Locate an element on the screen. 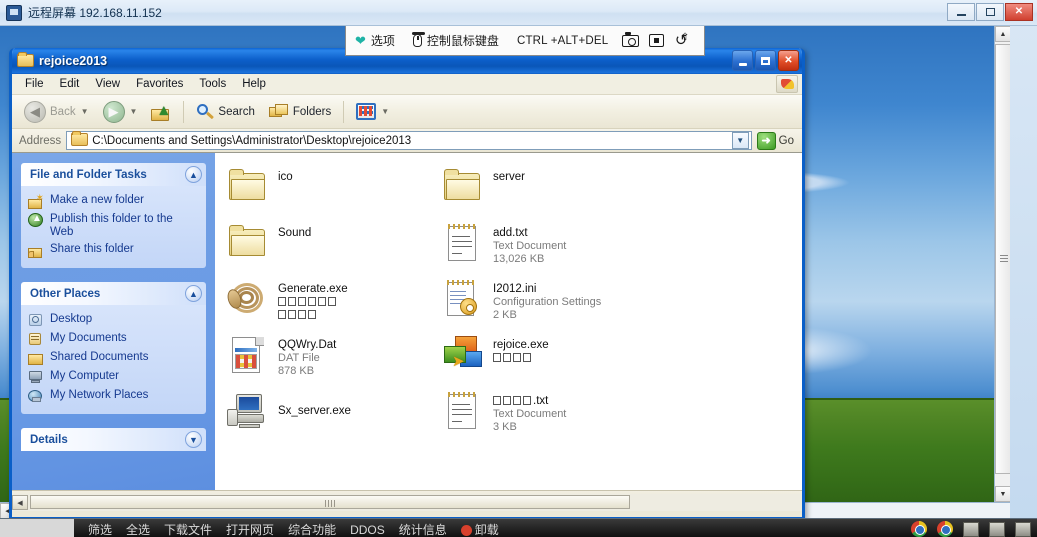 This screenshot has height=537, width=1037. sidebar-item-desktop: Desktop is located at coordinates (113, 320).